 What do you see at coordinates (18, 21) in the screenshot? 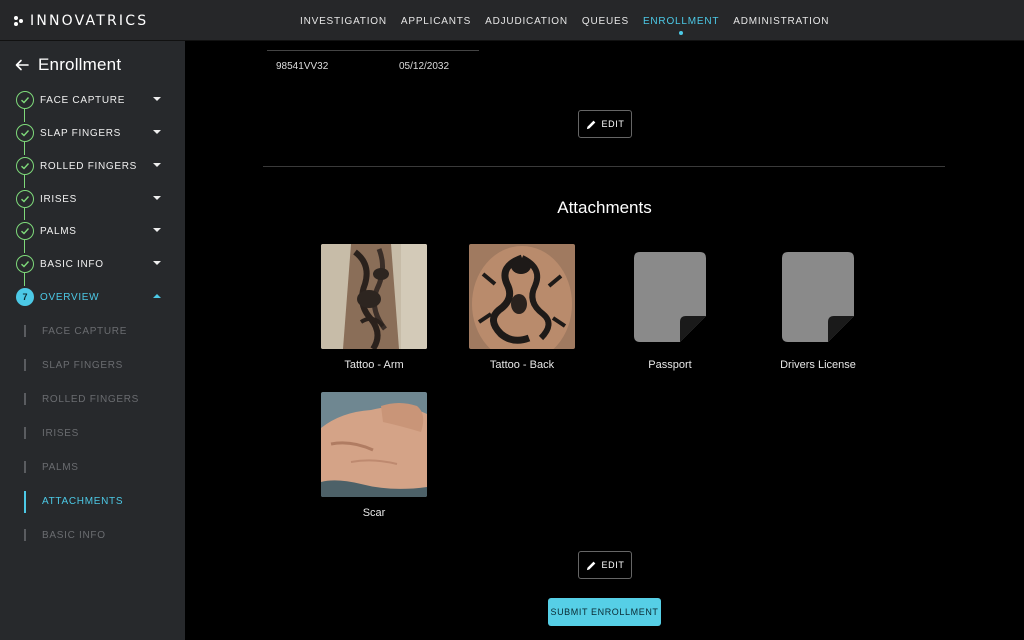
I see `logo-mark-icon` at bounding box center [18, 21].